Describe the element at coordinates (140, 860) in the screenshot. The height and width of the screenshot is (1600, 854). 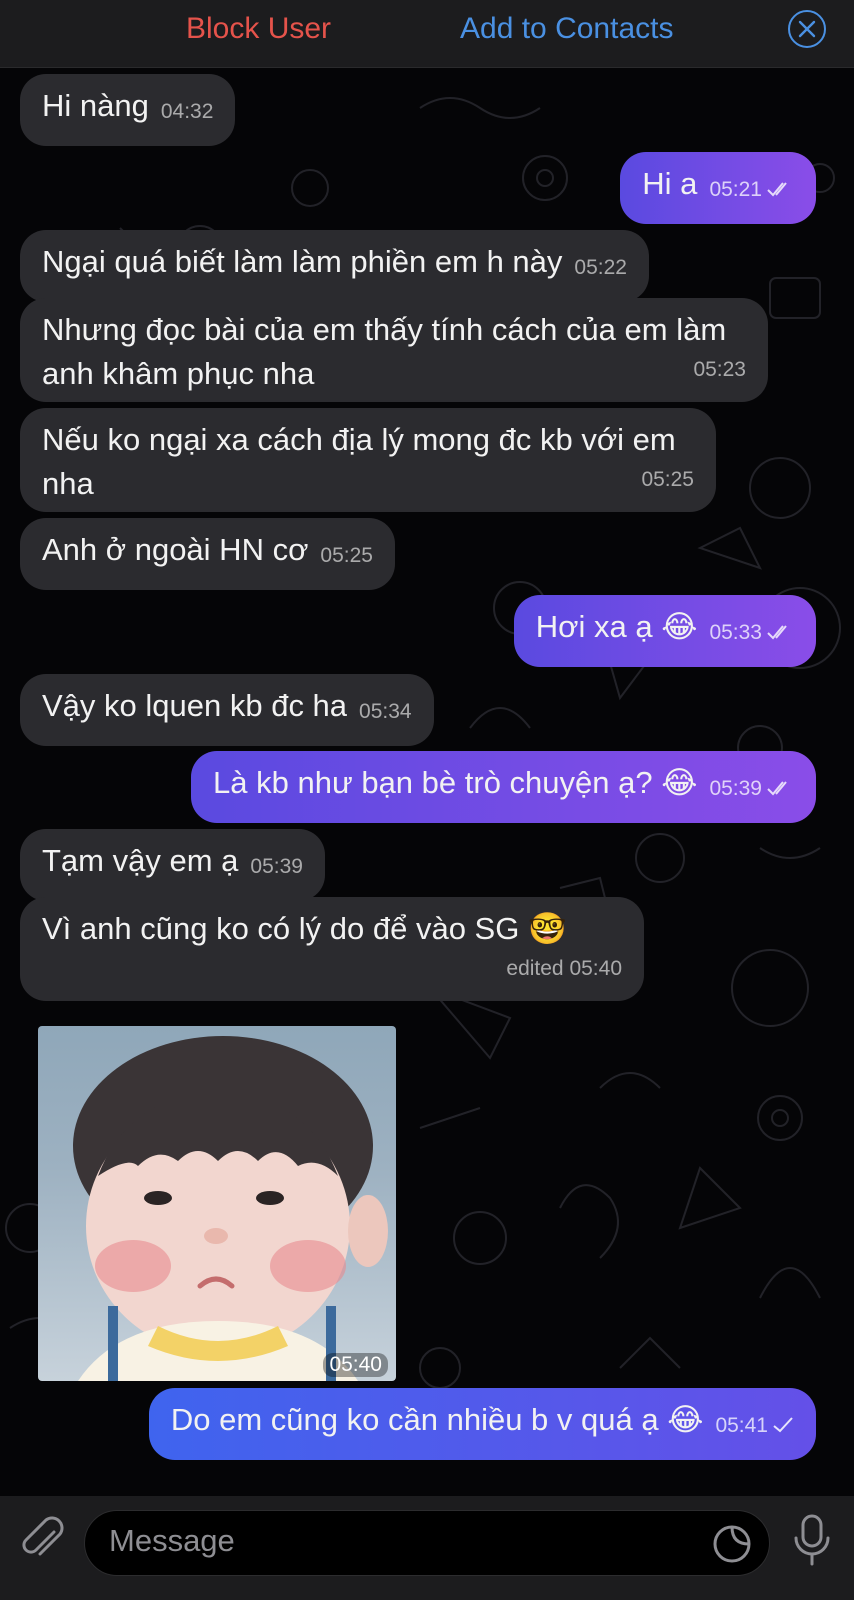
I see `message-text: Tạm vậy em ạ` at that location.